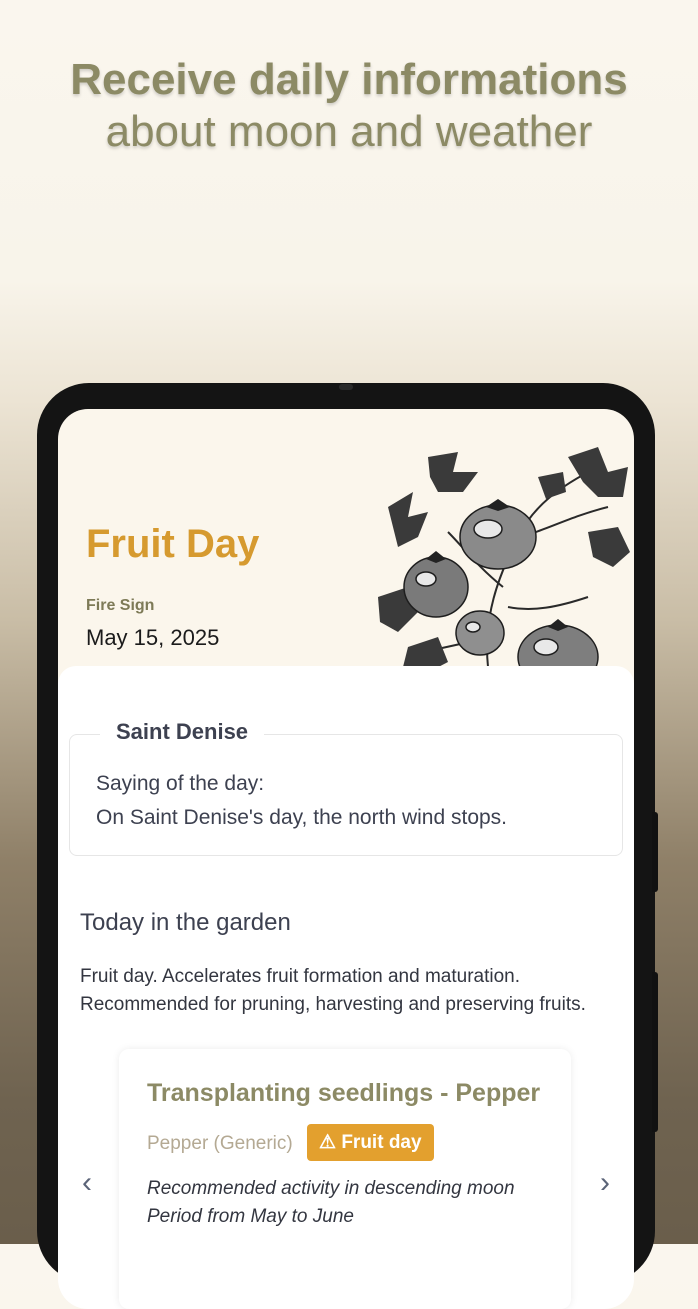  What do you see at coordinates (504, 562) in the screenshot?
I see `tomato-plant-illustration` at bounding box center [504, 562].